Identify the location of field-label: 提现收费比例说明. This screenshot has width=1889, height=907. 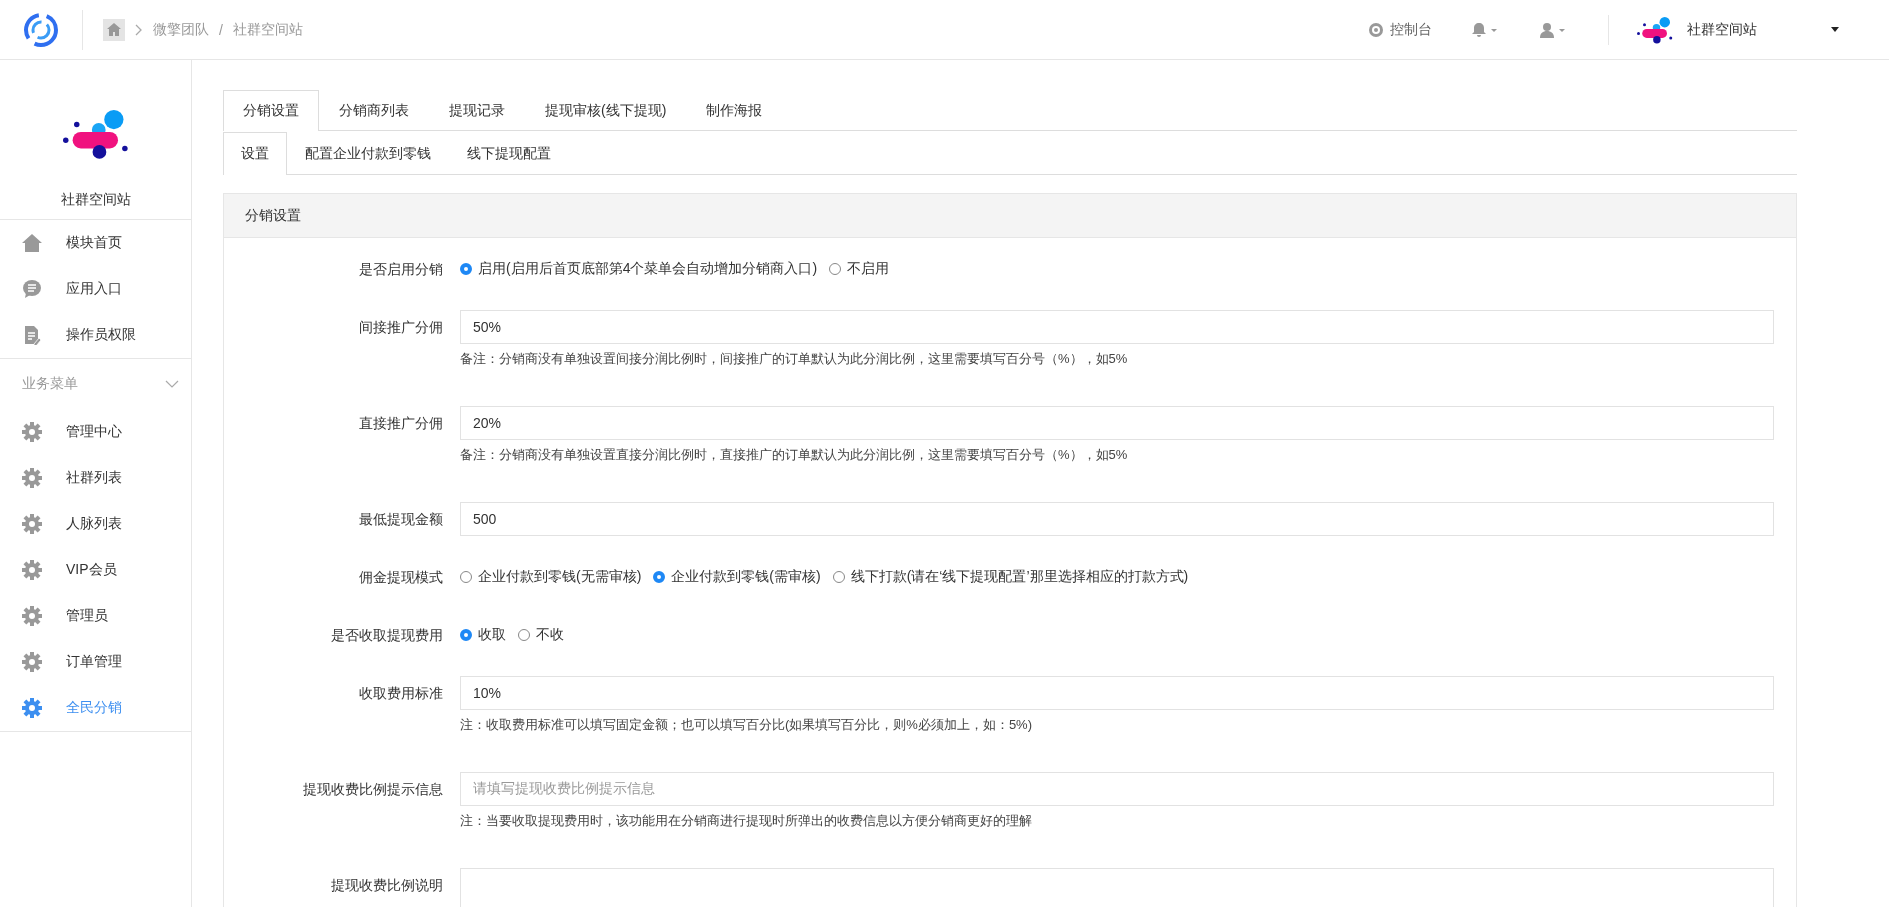
(387, 885).